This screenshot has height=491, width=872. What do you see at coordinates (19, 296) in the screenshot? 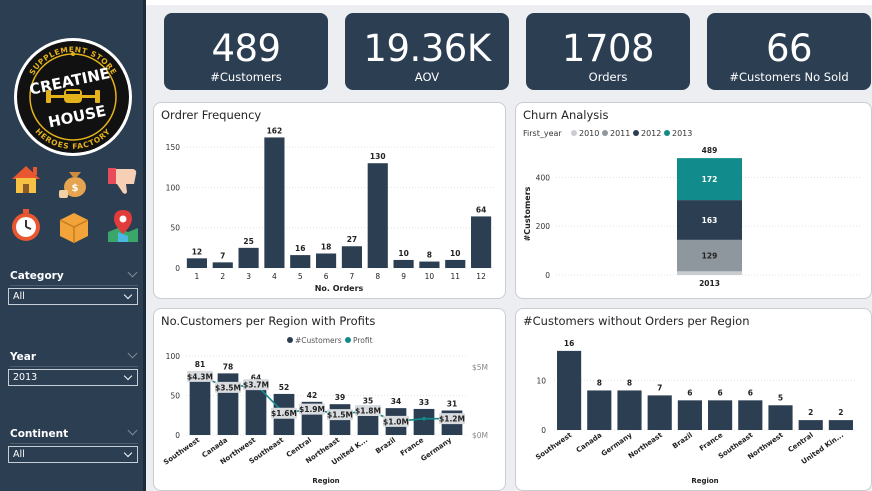
I see `category-select-value: All` at bounding box center [19, 296].